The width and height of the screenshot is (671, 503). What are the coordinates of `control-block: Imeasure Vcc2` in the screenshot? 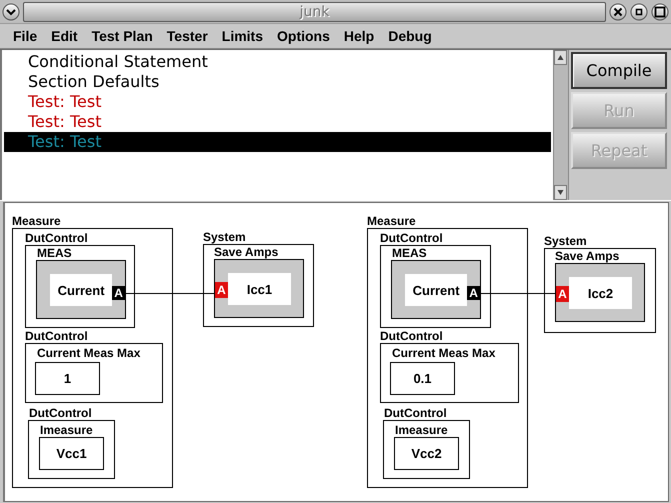 It's located at (426, 449).